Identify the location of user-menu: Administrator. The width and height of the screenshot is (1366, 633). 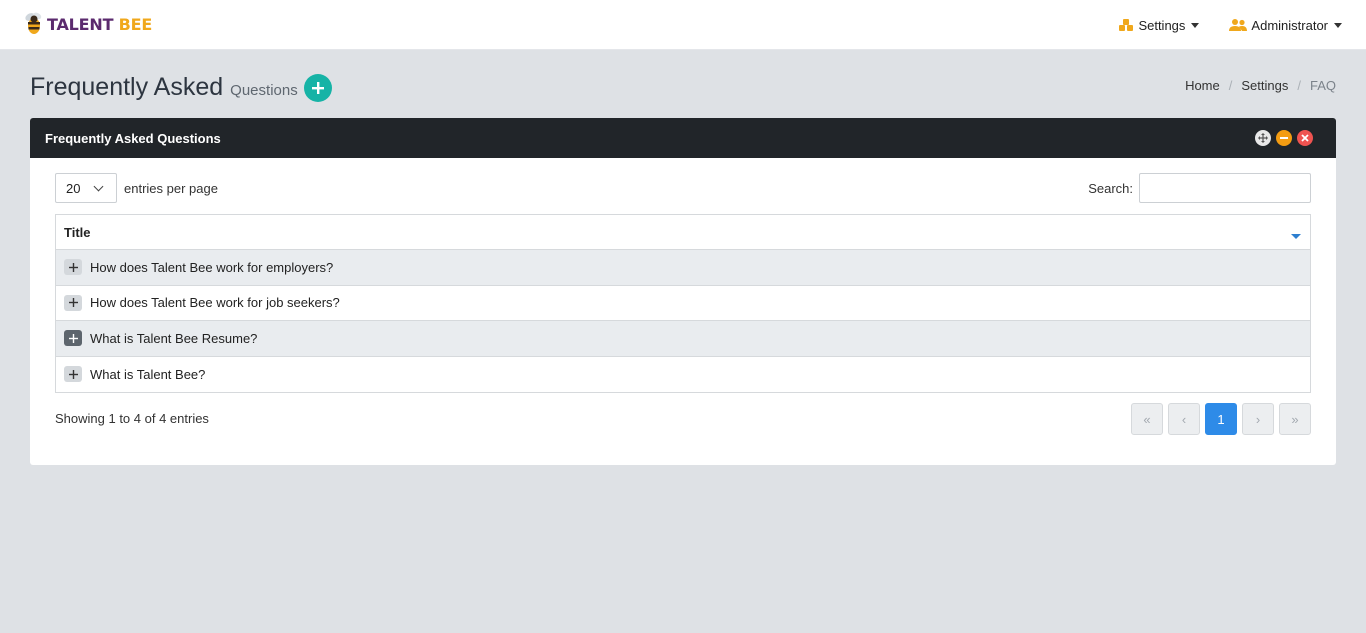
(1285, 25).